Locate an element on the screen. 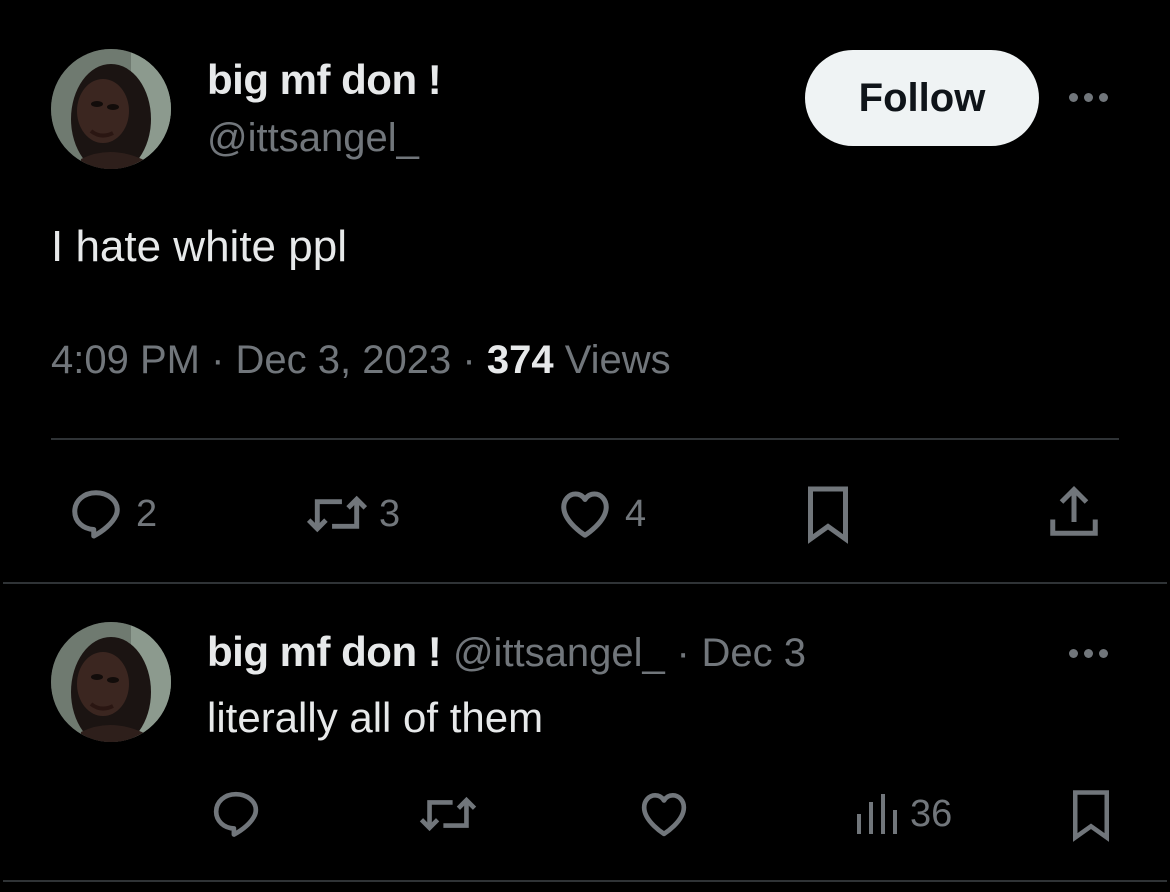 Image resolution: width=1170 pixels, height=892 pixels. display-name: big mf don ! is located at coordinates (324, 80).